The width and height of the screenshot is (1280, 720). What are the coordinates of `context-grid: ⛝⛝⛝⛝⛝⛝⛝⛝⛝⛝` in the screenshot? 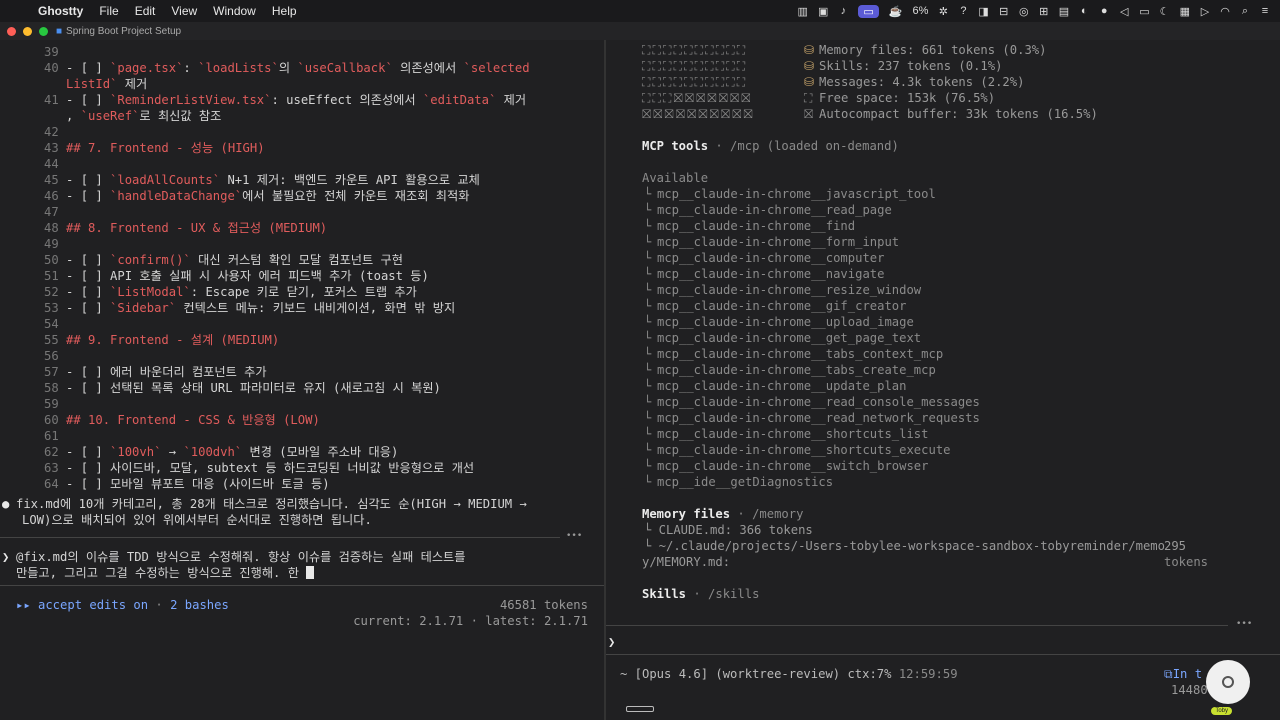 It's located at (698, 114).